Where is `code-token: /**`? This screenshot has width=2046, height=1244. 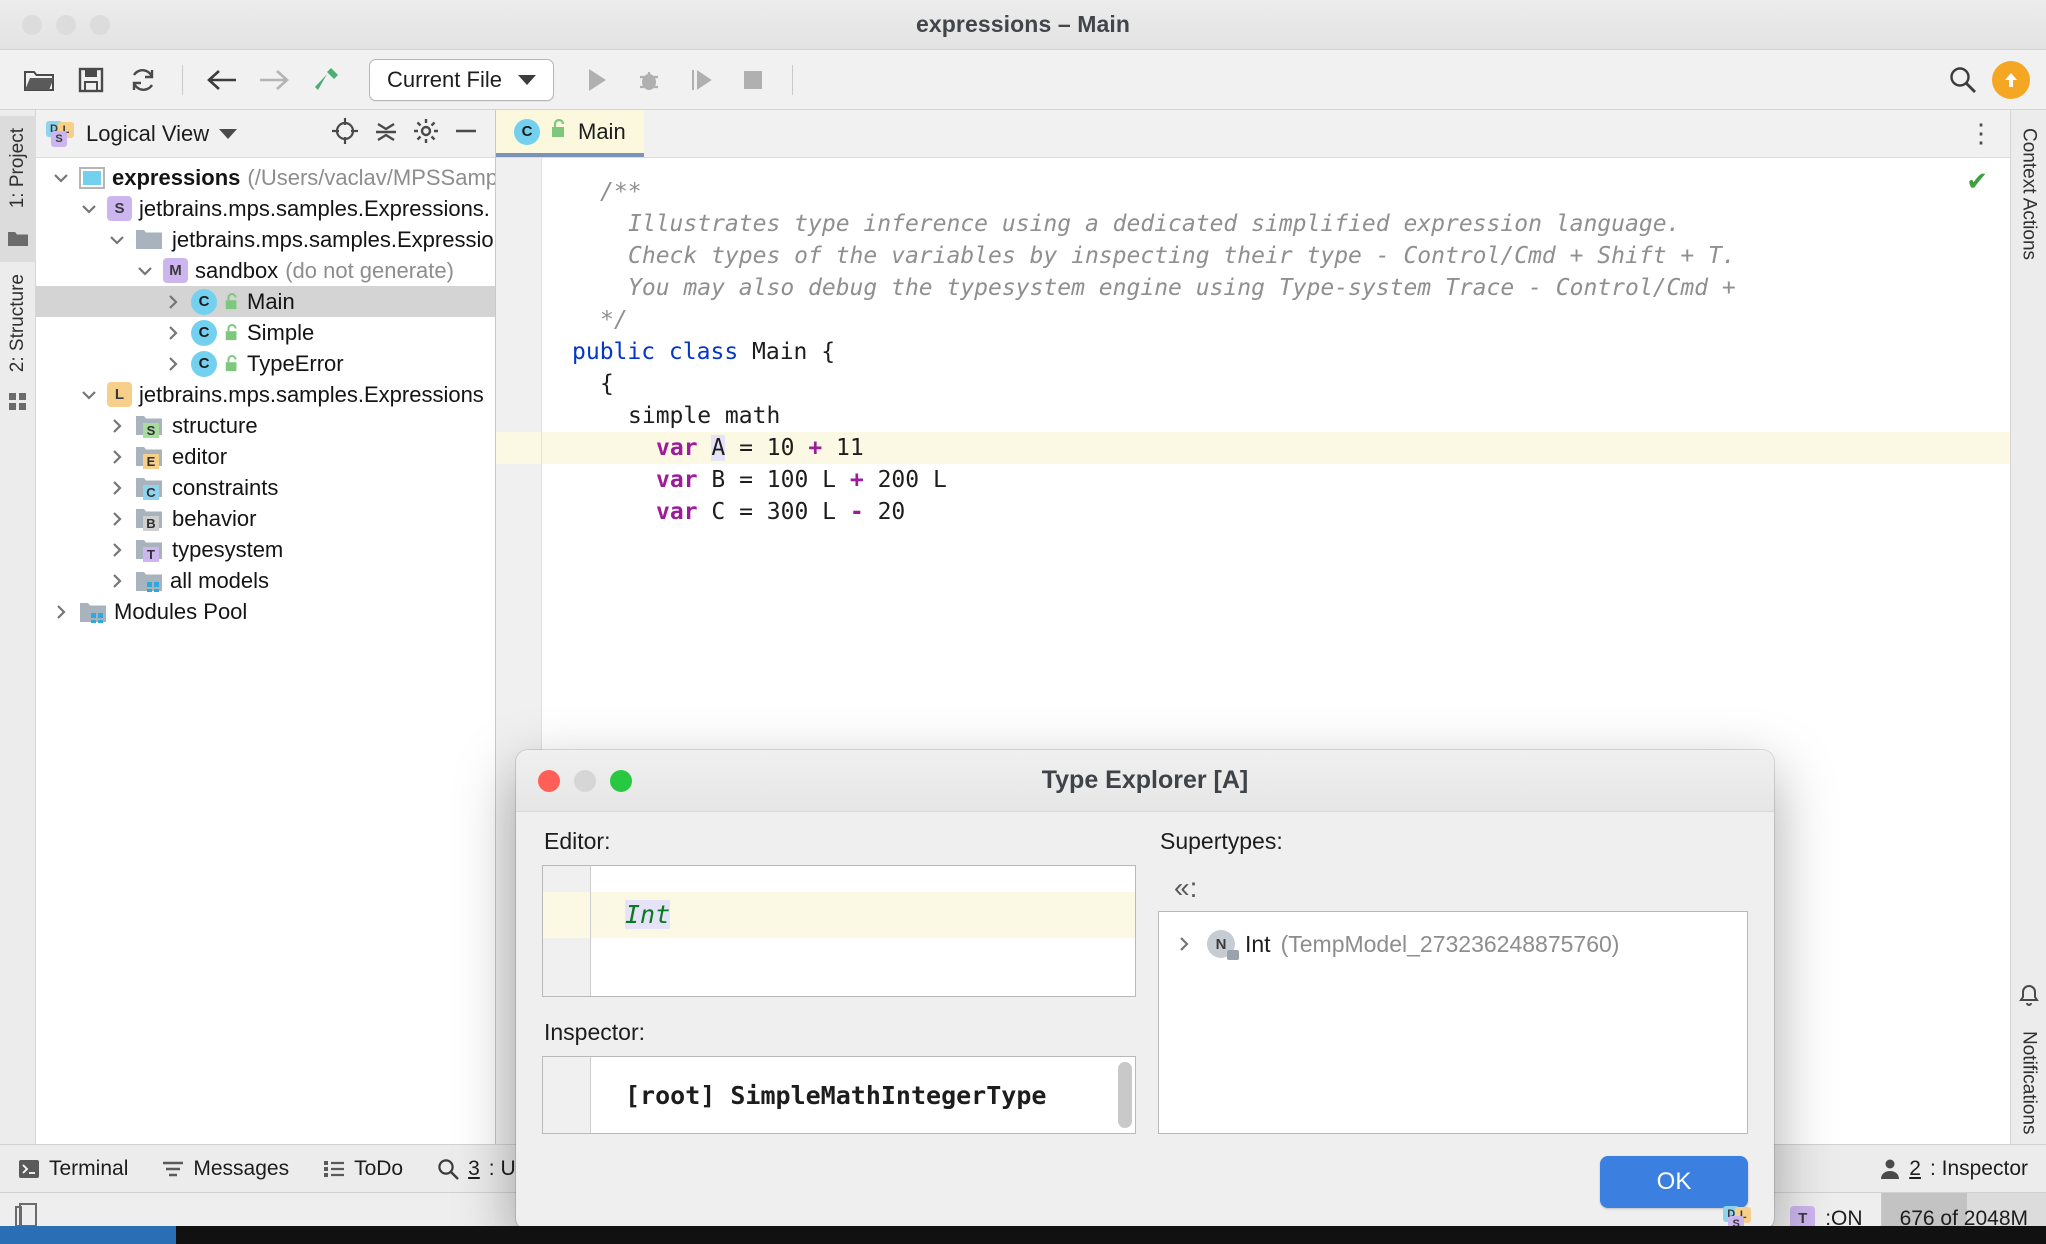 code-token: /** is located at coordinates (621, 192).